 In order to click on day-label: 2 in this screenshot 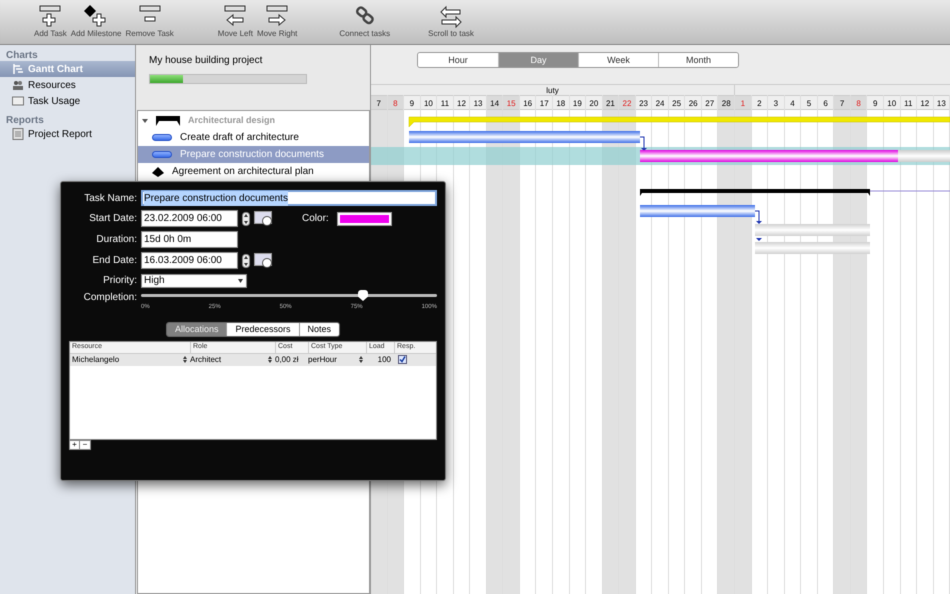, I will do `click(760, 102)`.